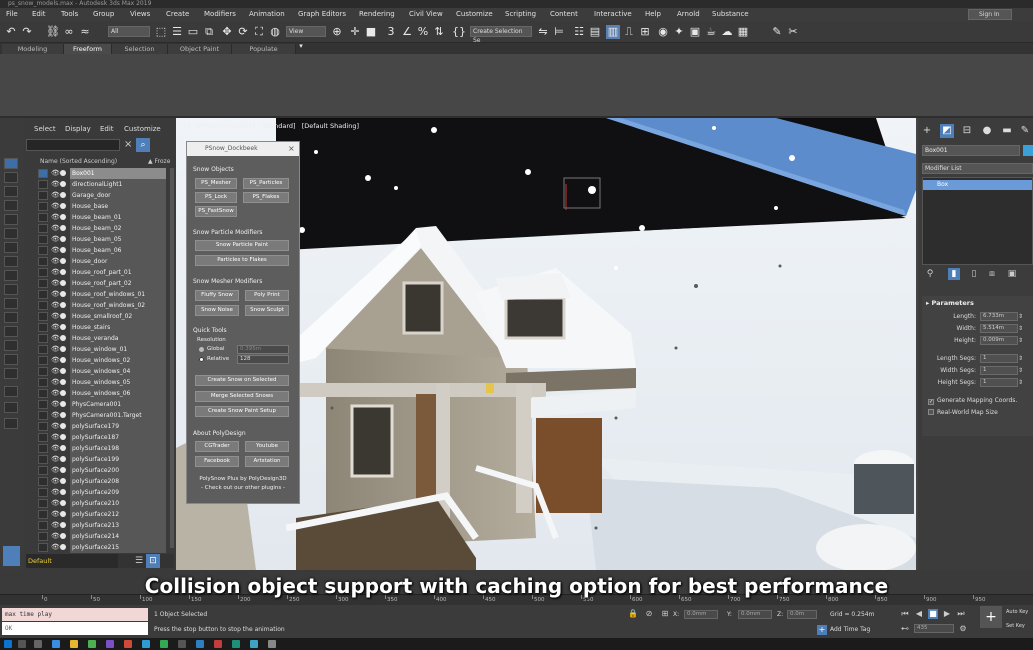 This screenshot has height=650, width=1033. I want to click on display-xrefs-icon, so click(11, 275).